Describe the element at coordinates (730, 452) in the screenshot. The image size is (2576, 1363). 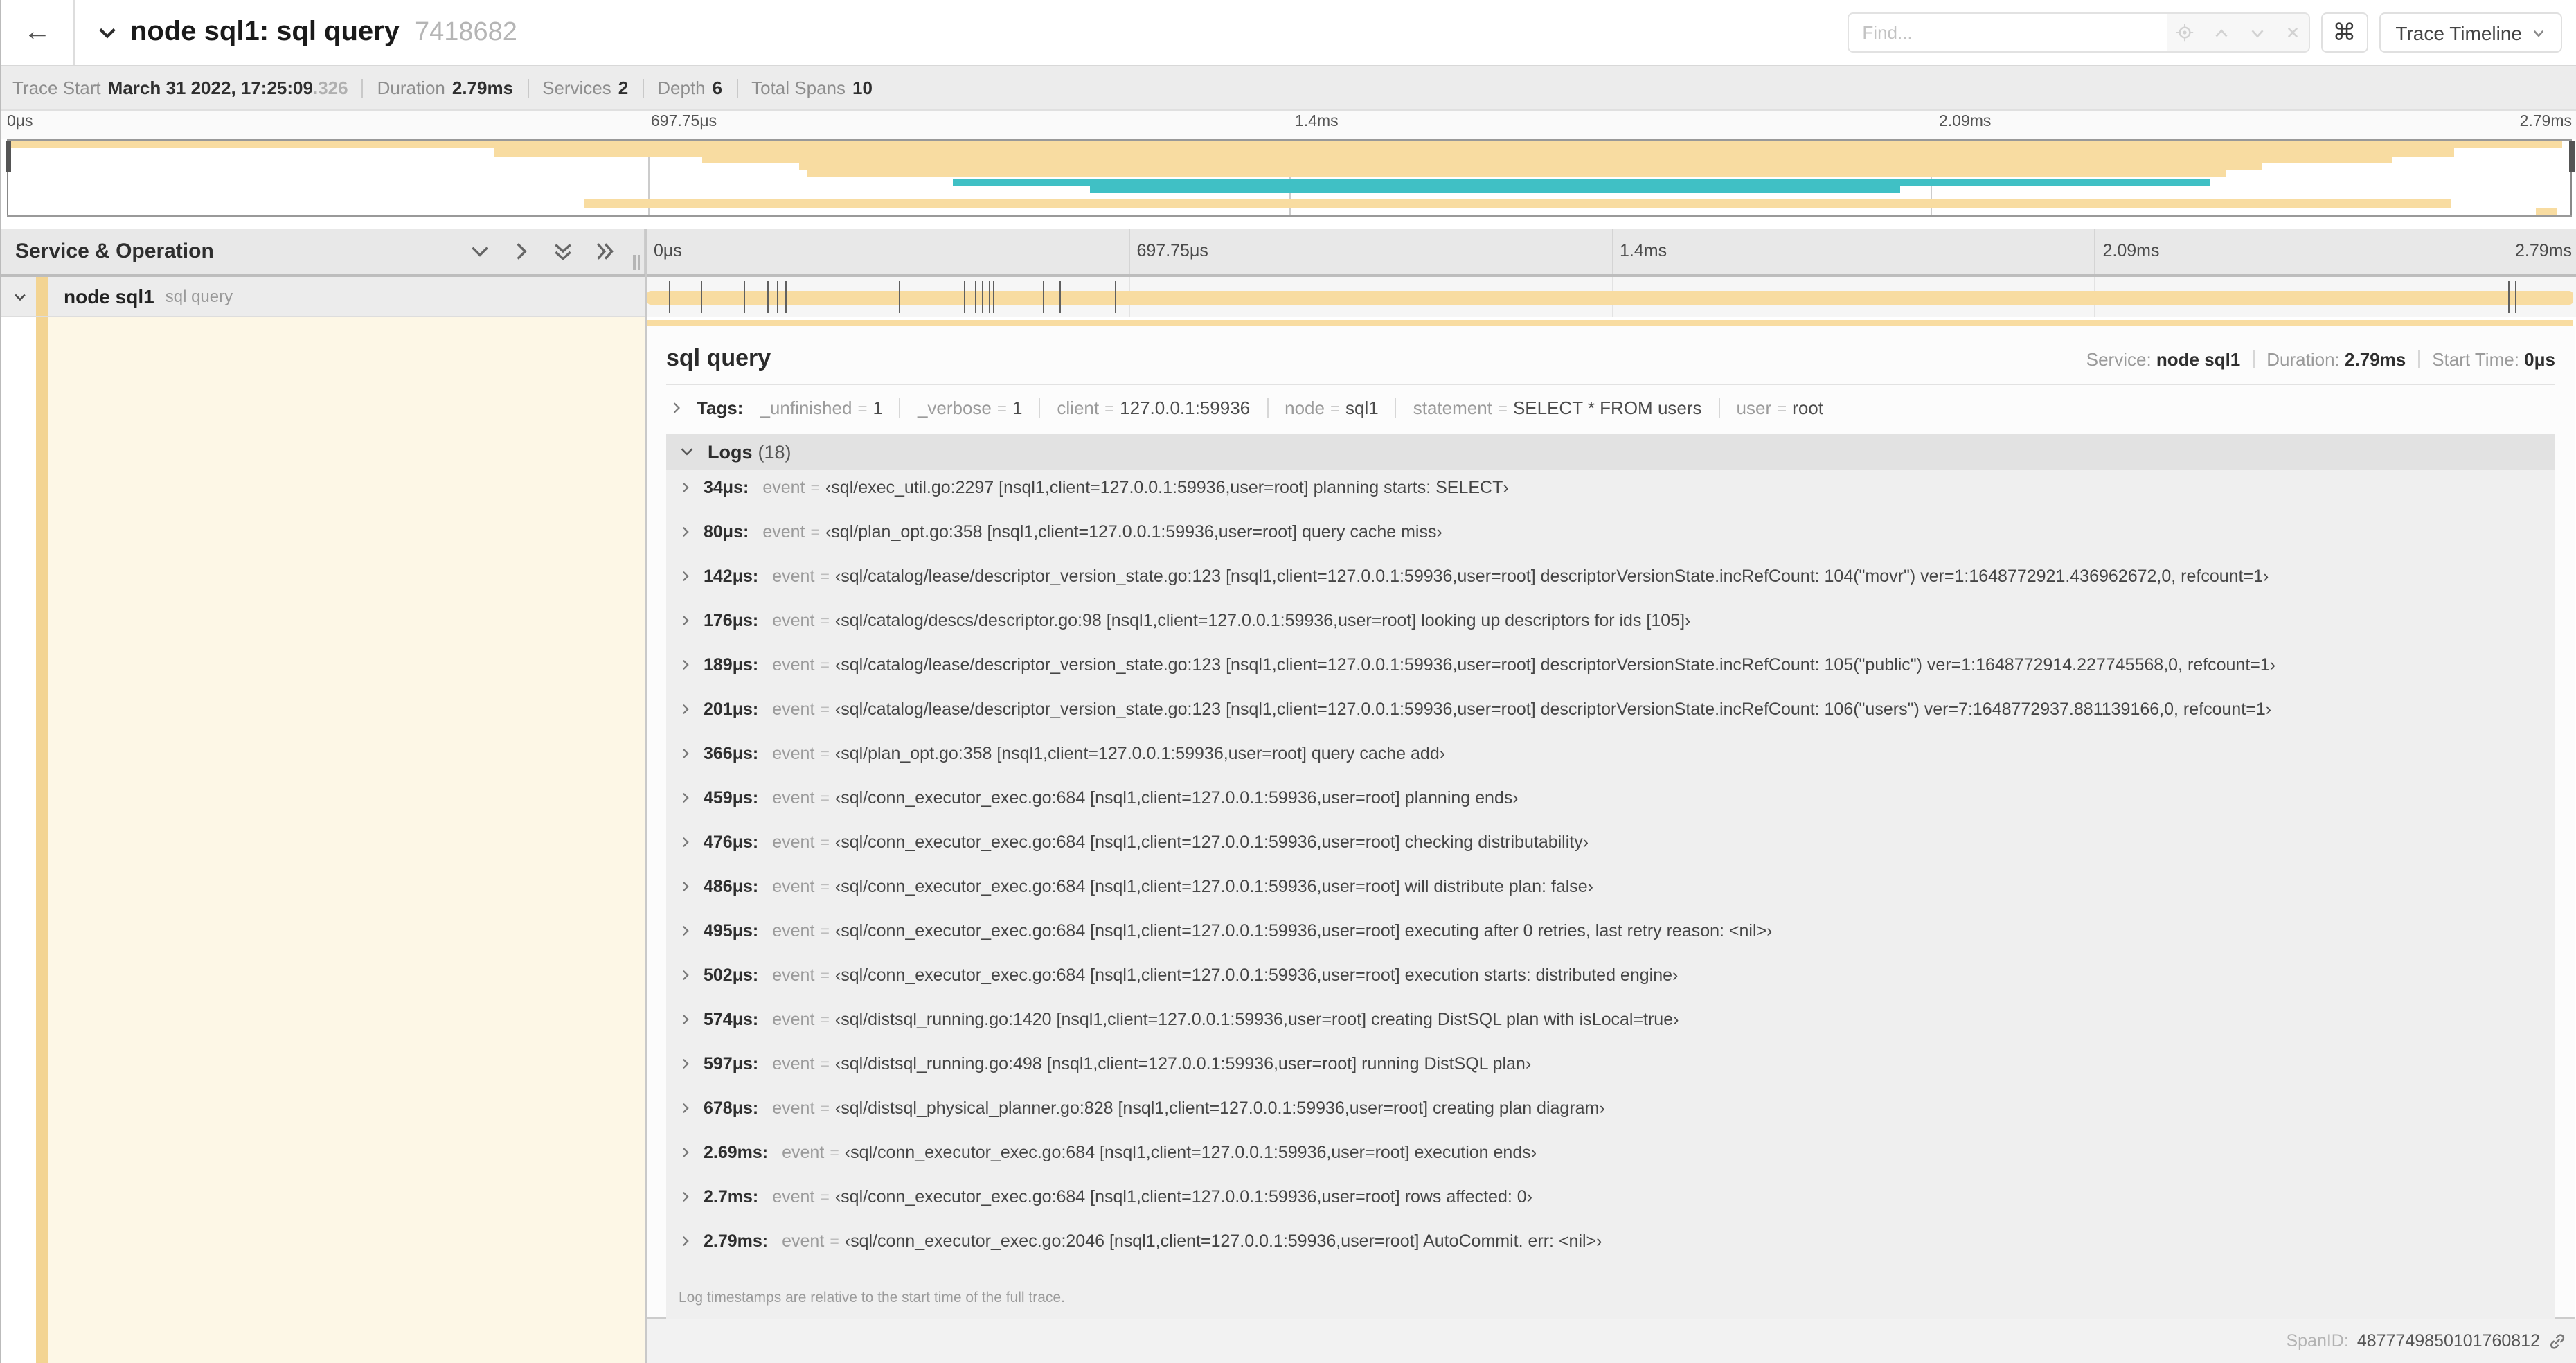
I see `logs-title: Logs` at that location.